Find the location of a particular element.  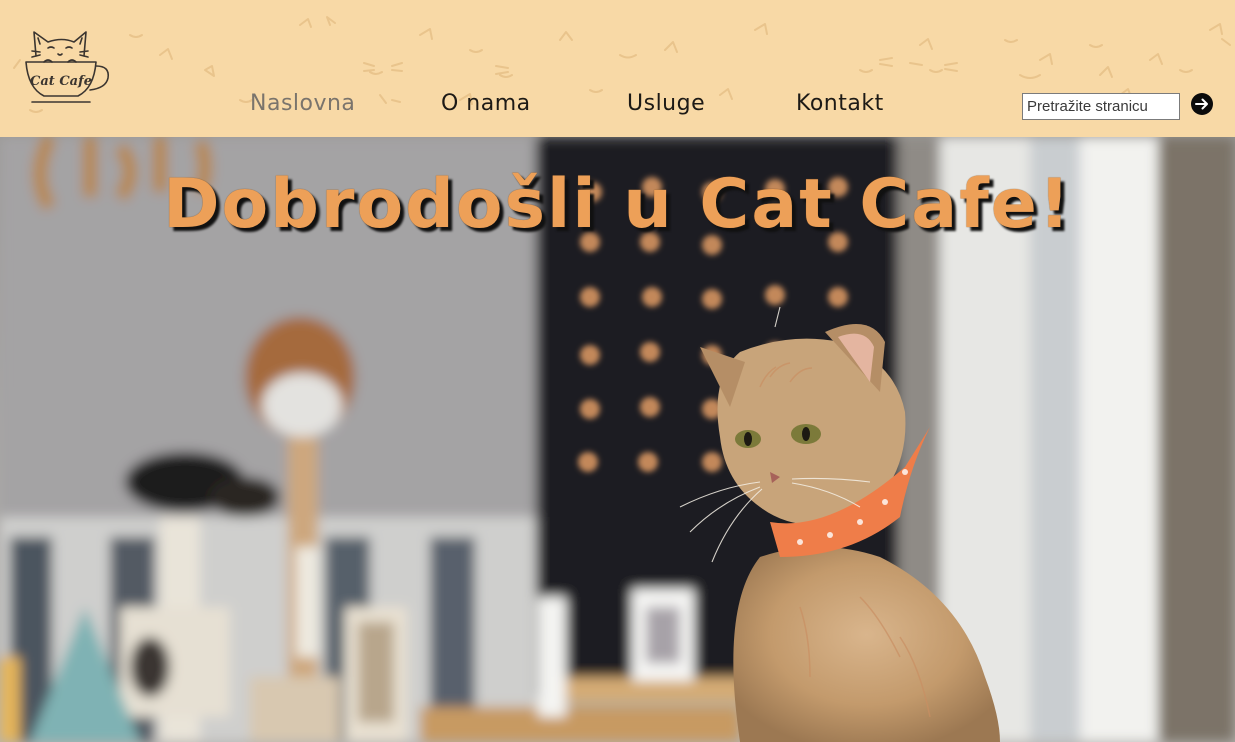

search-submit-button is located at coordinates (1202, 104).